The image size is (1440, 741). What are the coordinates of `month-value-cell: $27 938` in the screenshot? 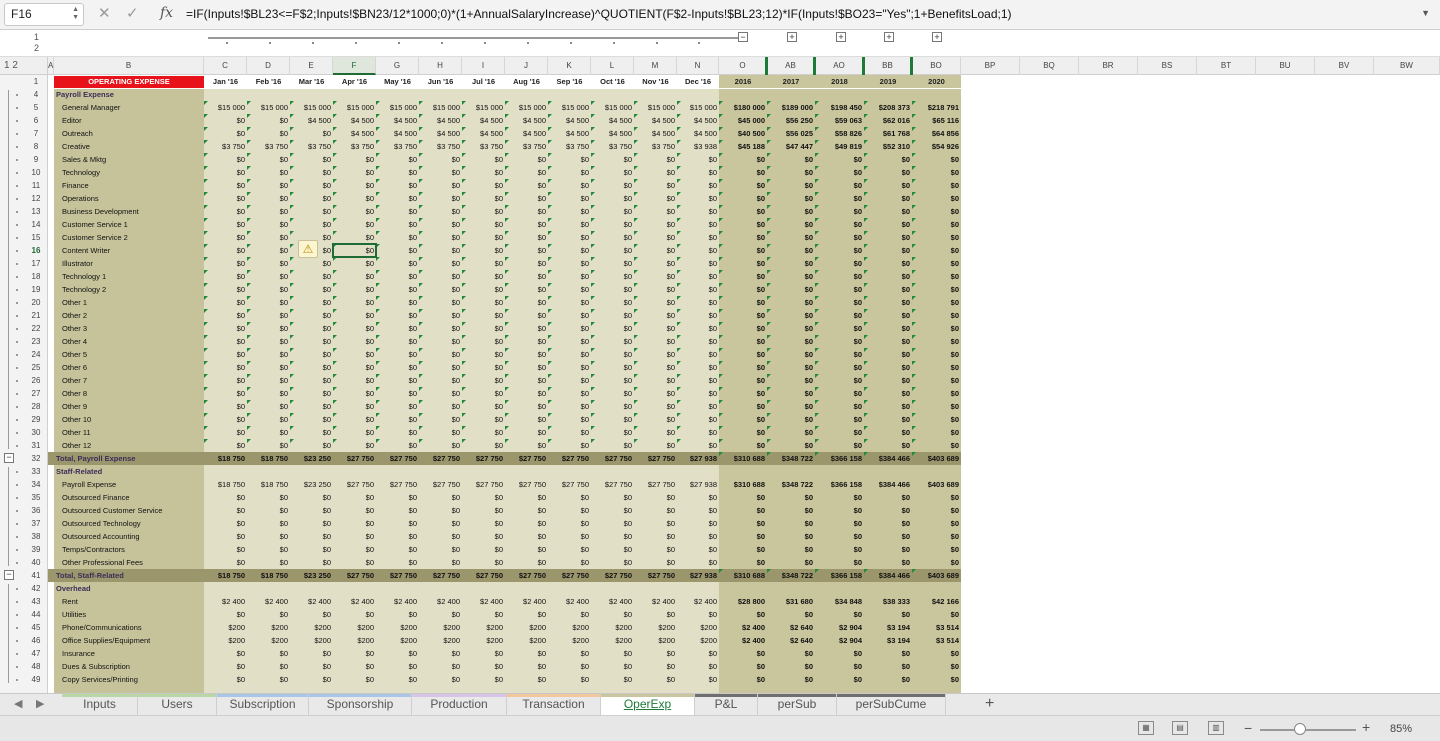 It's located at (698, 575).